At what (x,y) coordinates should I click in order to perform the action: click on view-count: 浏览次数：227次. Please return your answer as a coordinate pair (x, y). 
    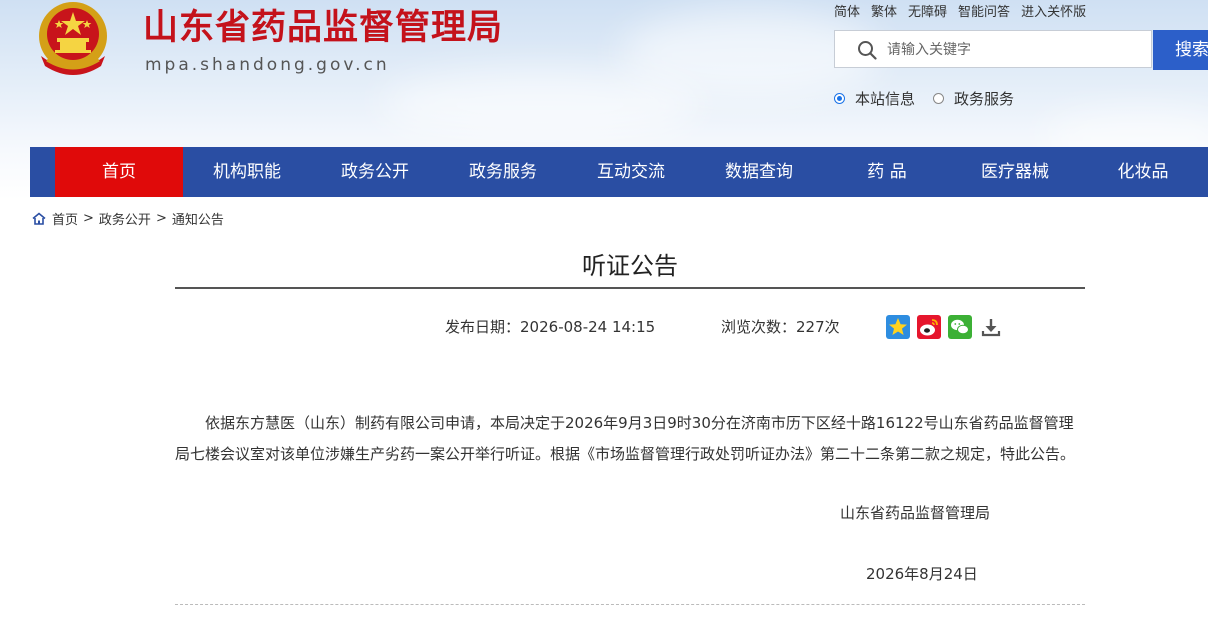
    Looking at the image, I should click on (780, 326).